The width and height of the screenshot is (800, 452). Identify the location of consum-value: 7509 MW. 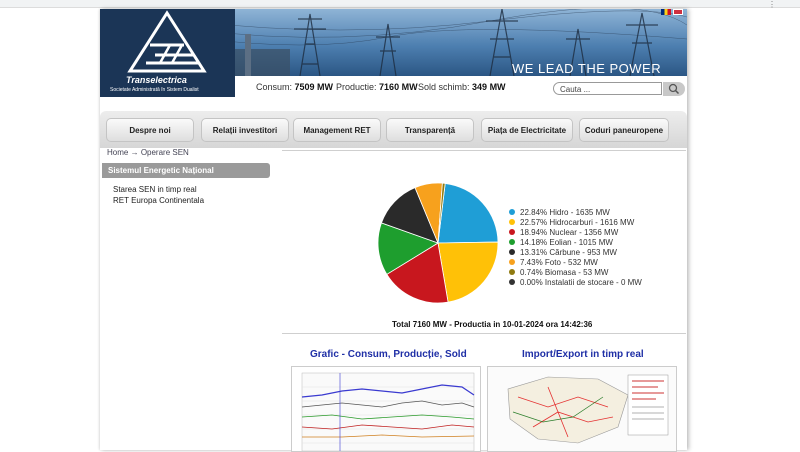
(314, 87).